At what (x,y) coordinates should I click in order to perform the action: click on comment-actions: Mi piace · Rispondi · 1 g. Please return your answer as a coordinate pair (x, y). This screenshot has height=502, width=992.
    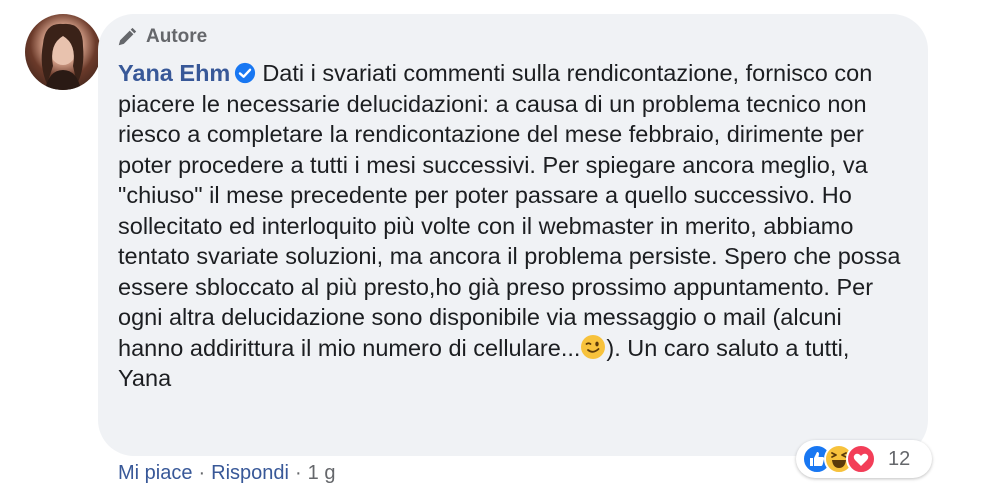
    Looking at the image, I should click on (226, 473).